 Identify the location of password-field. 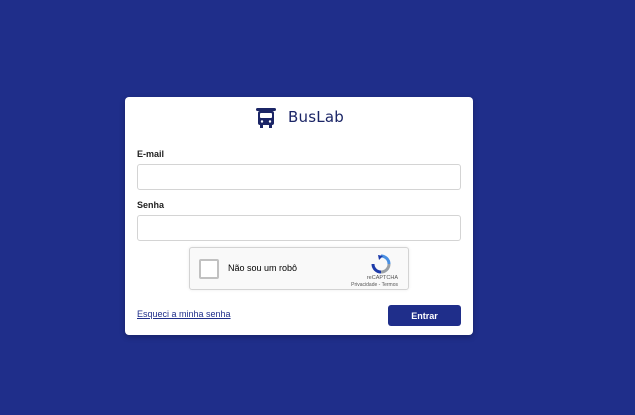
(299, 228).